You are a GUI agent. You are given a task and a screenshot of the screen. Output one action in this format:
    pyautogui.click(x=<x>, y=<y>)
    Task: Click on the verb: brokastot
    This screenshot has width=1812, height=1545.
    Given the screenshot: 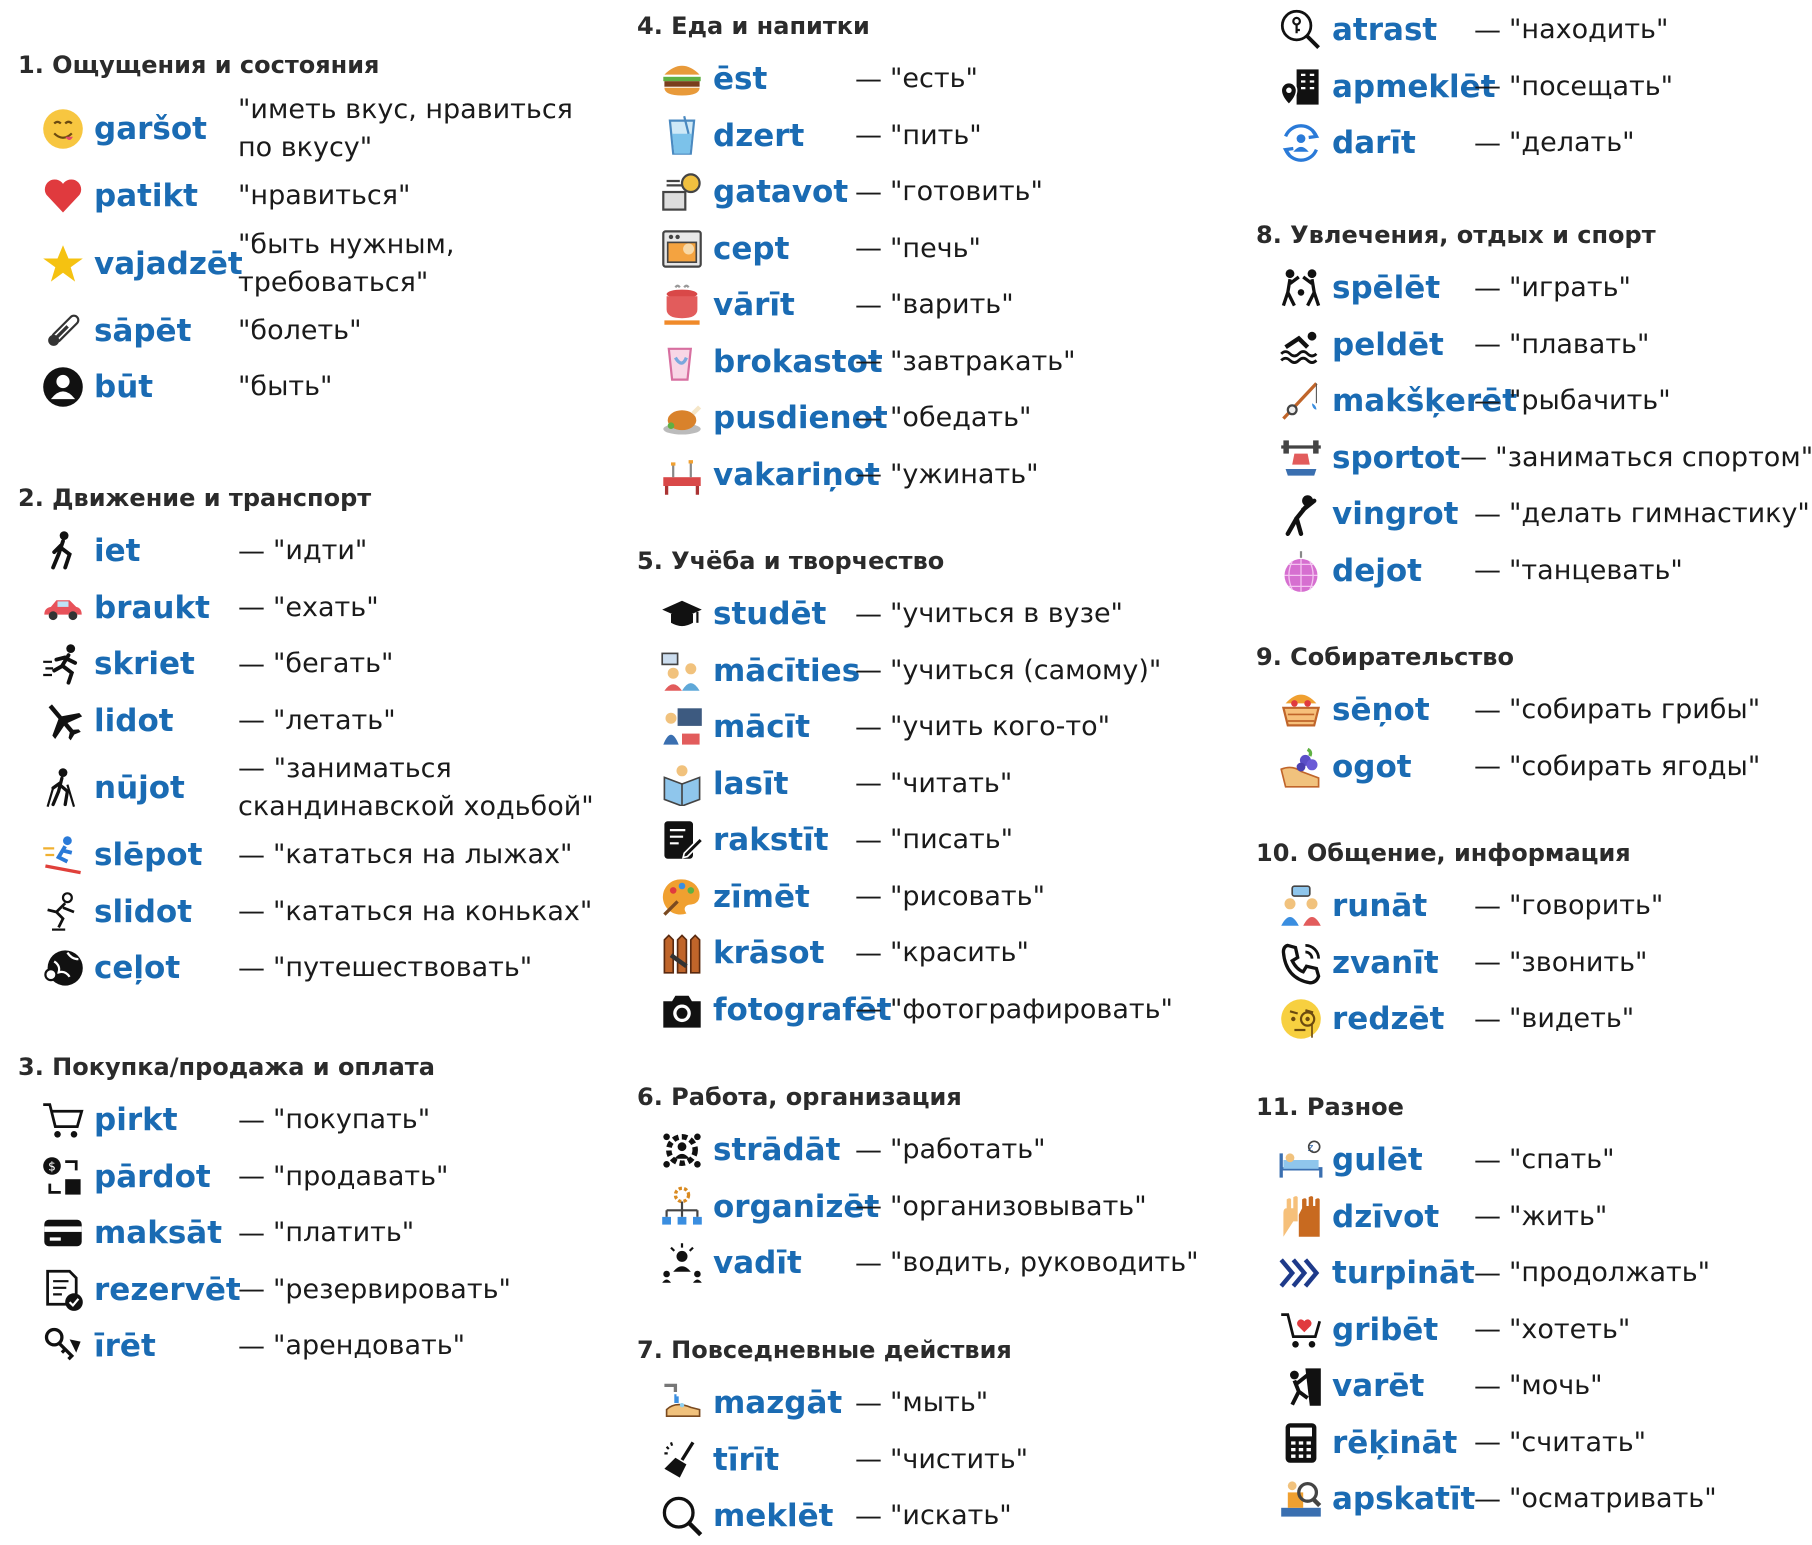 What is the action you would take?
    pyautogui.click(x=798, y=361)
    